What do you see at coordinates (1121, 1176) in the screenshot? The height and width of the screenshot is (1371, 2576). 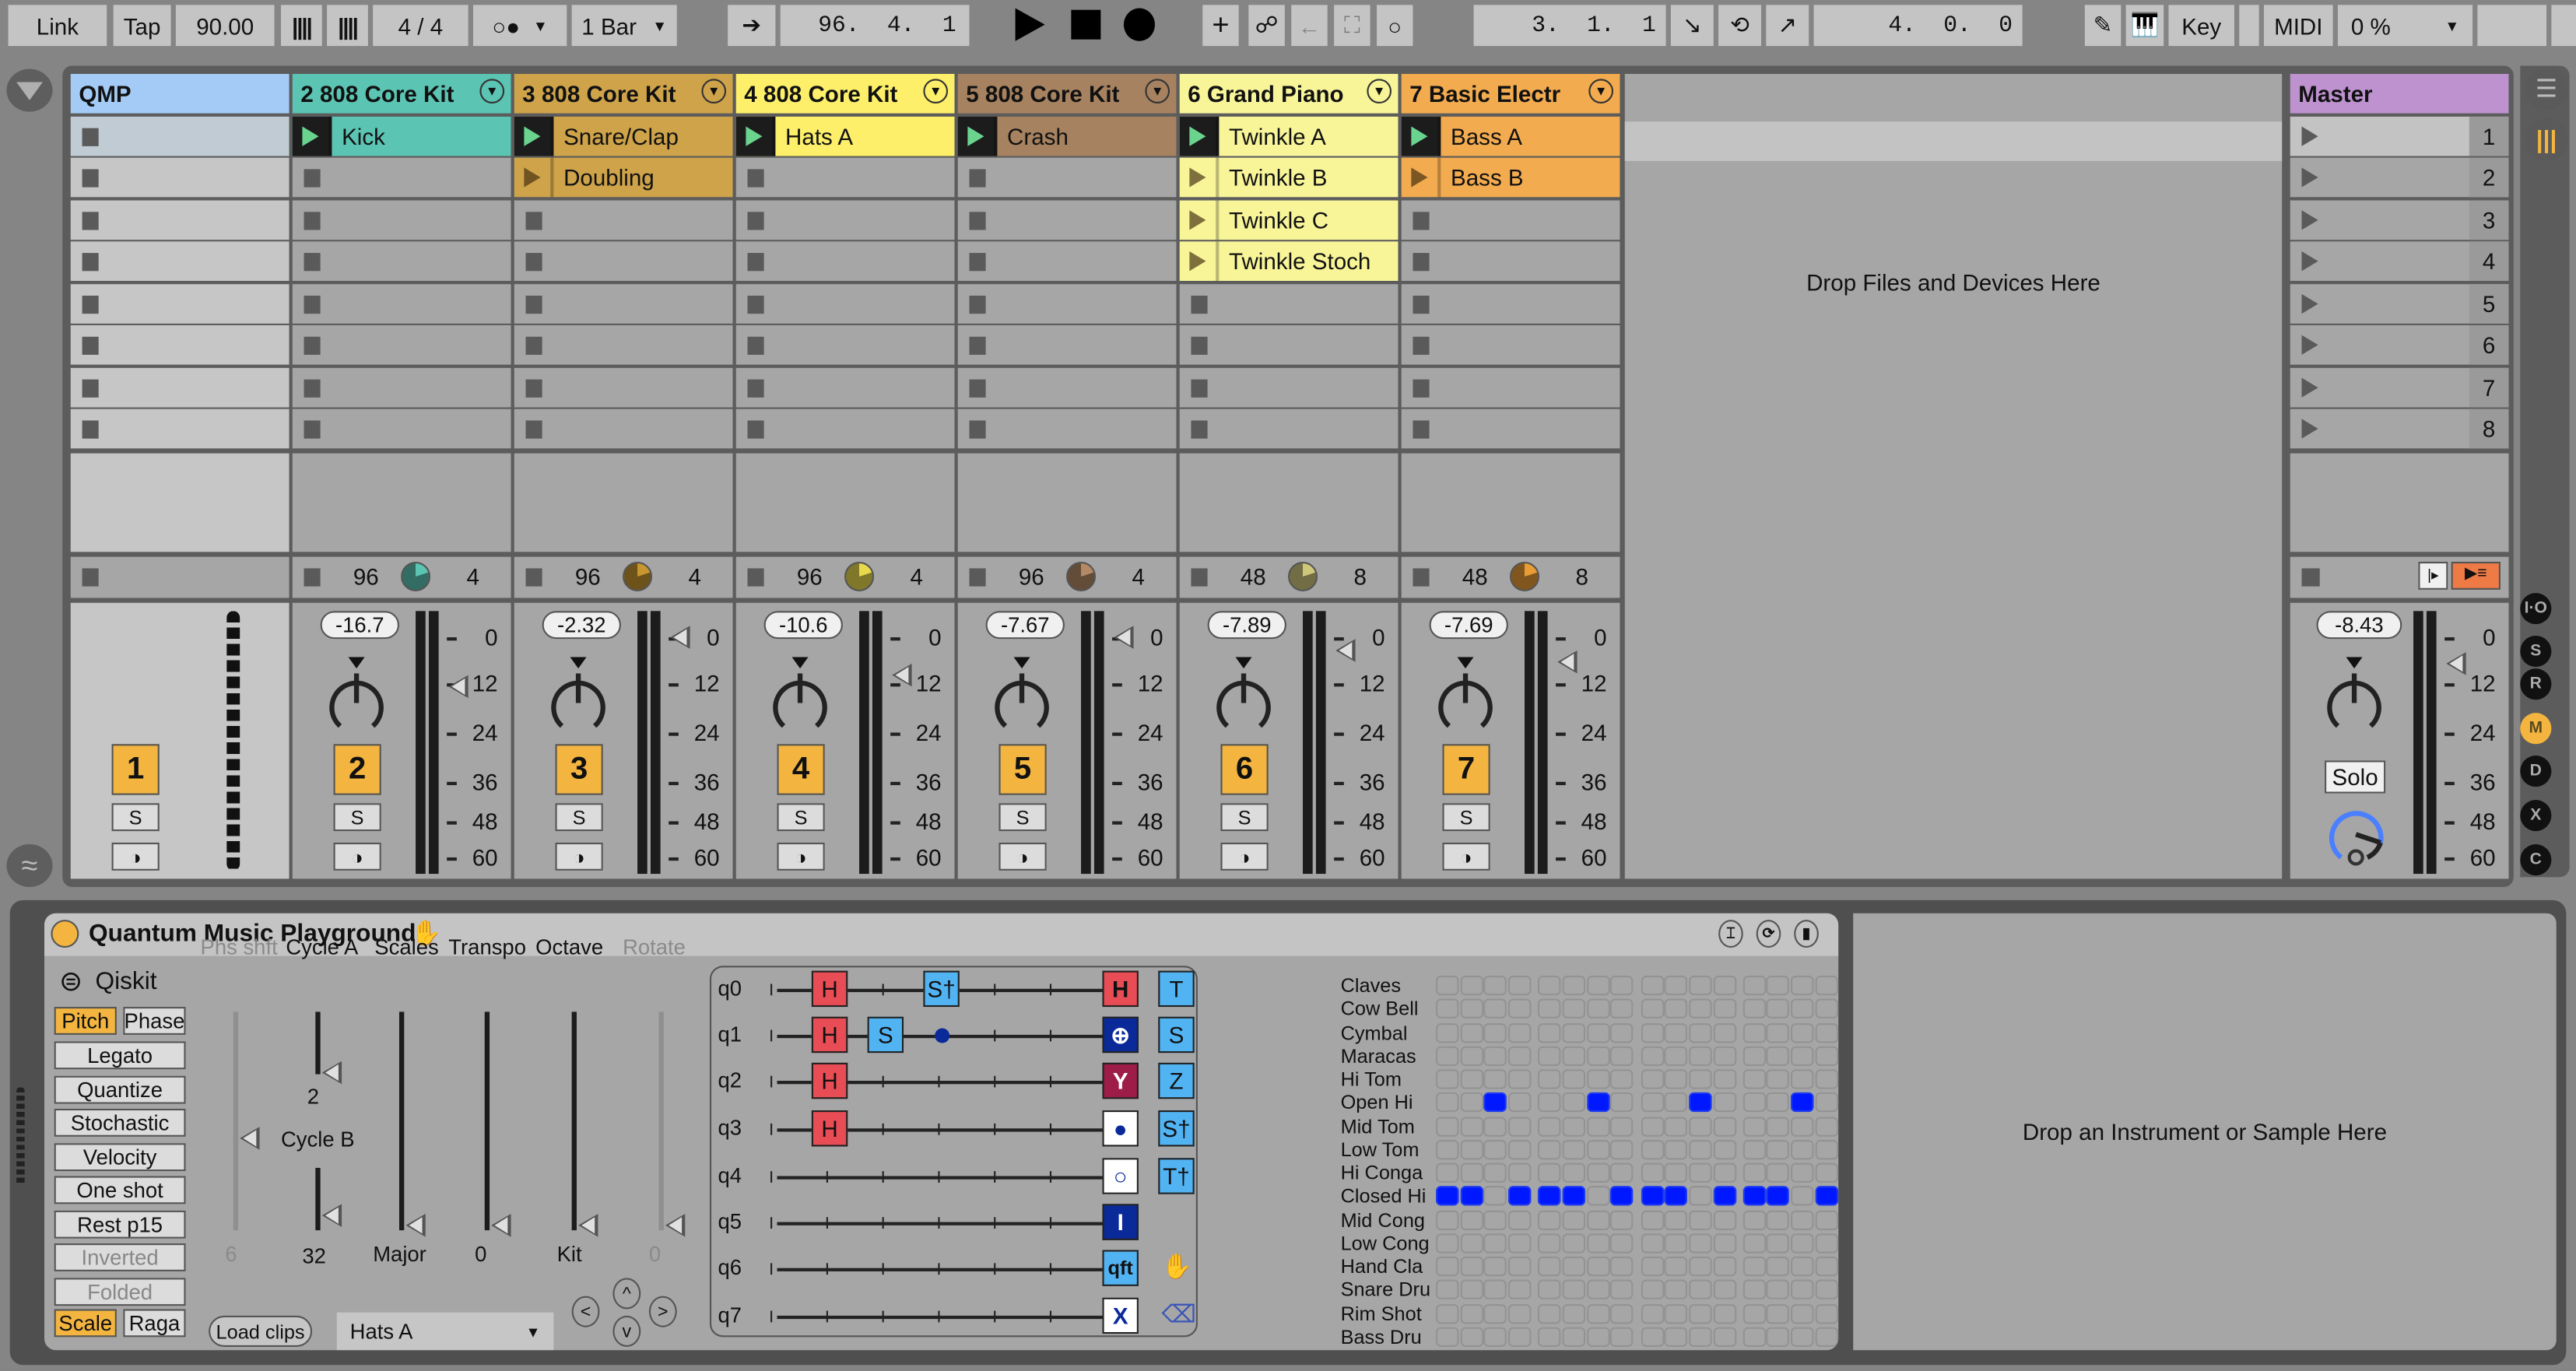 I see `palette-anti-control-gate: ○` at bounding box center [1121, 1176].